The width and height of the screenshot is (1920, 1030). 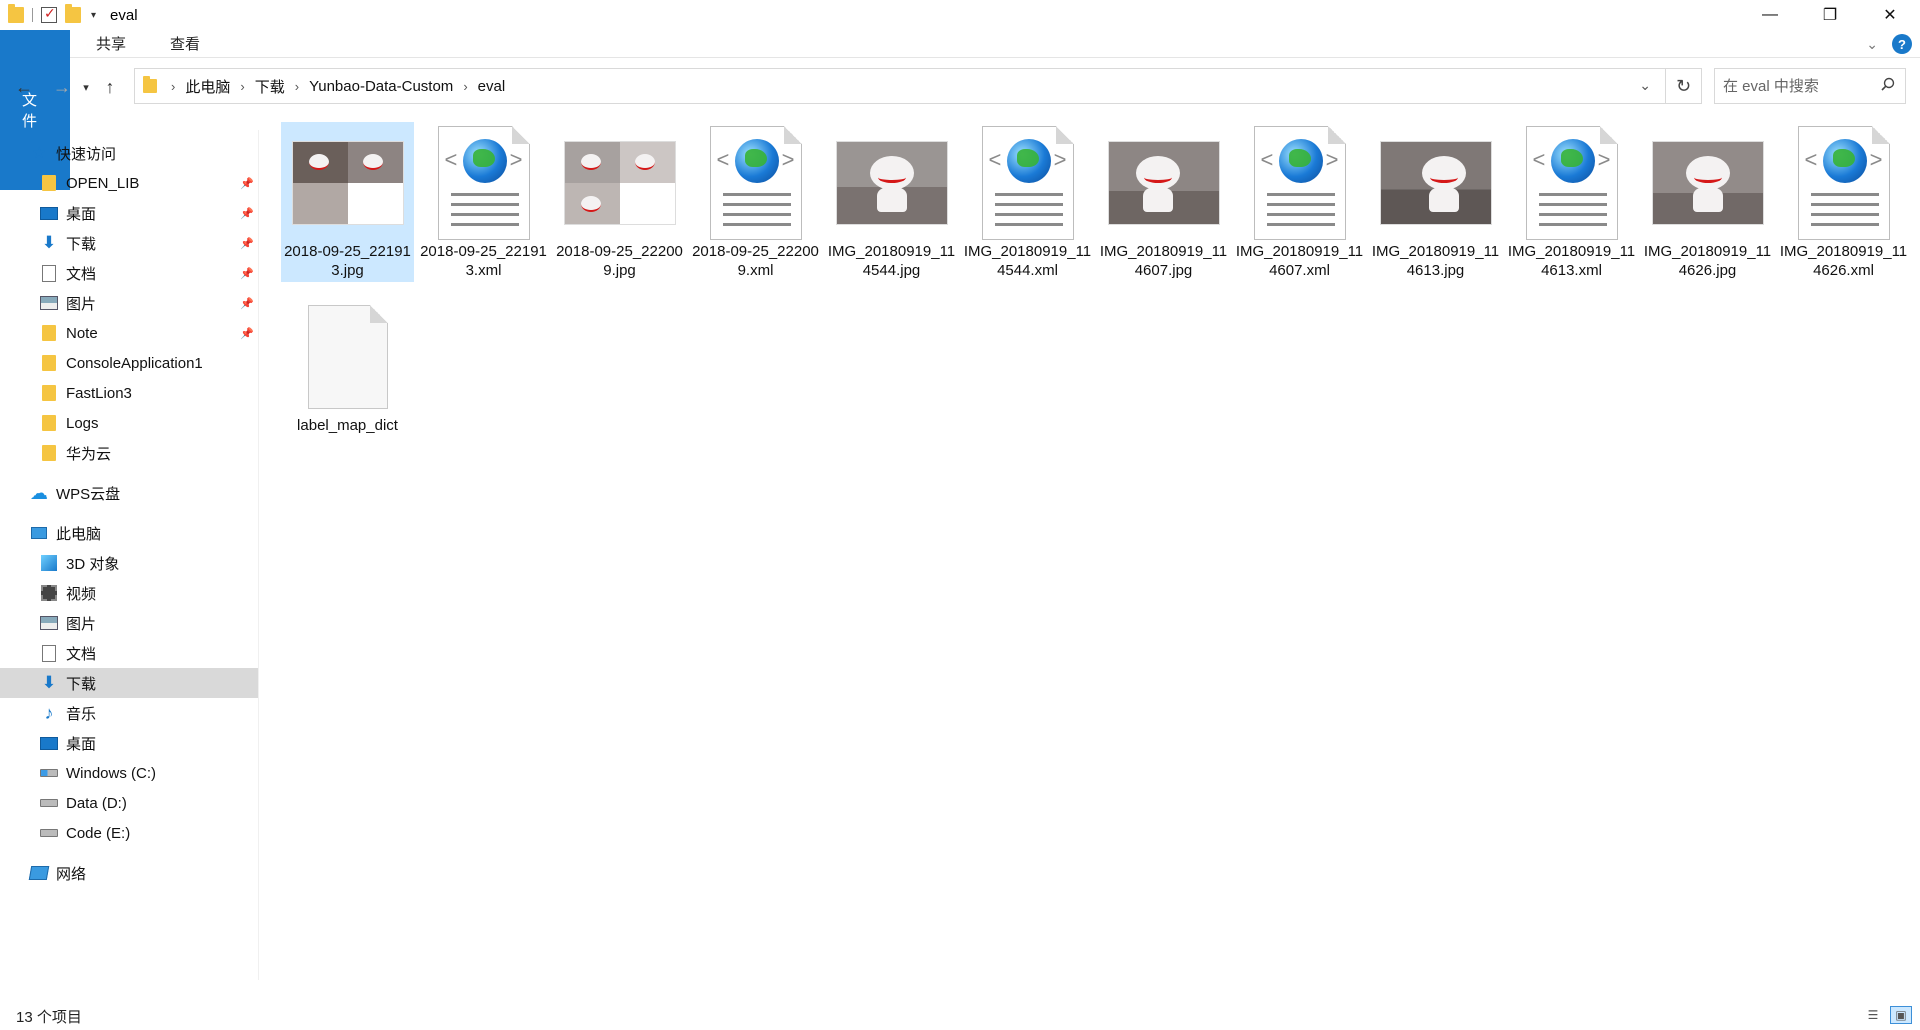 What do you see at coordinates (124, 15) in the screenshot?
I see `window-title: eval` at bounding box center [124, 15].